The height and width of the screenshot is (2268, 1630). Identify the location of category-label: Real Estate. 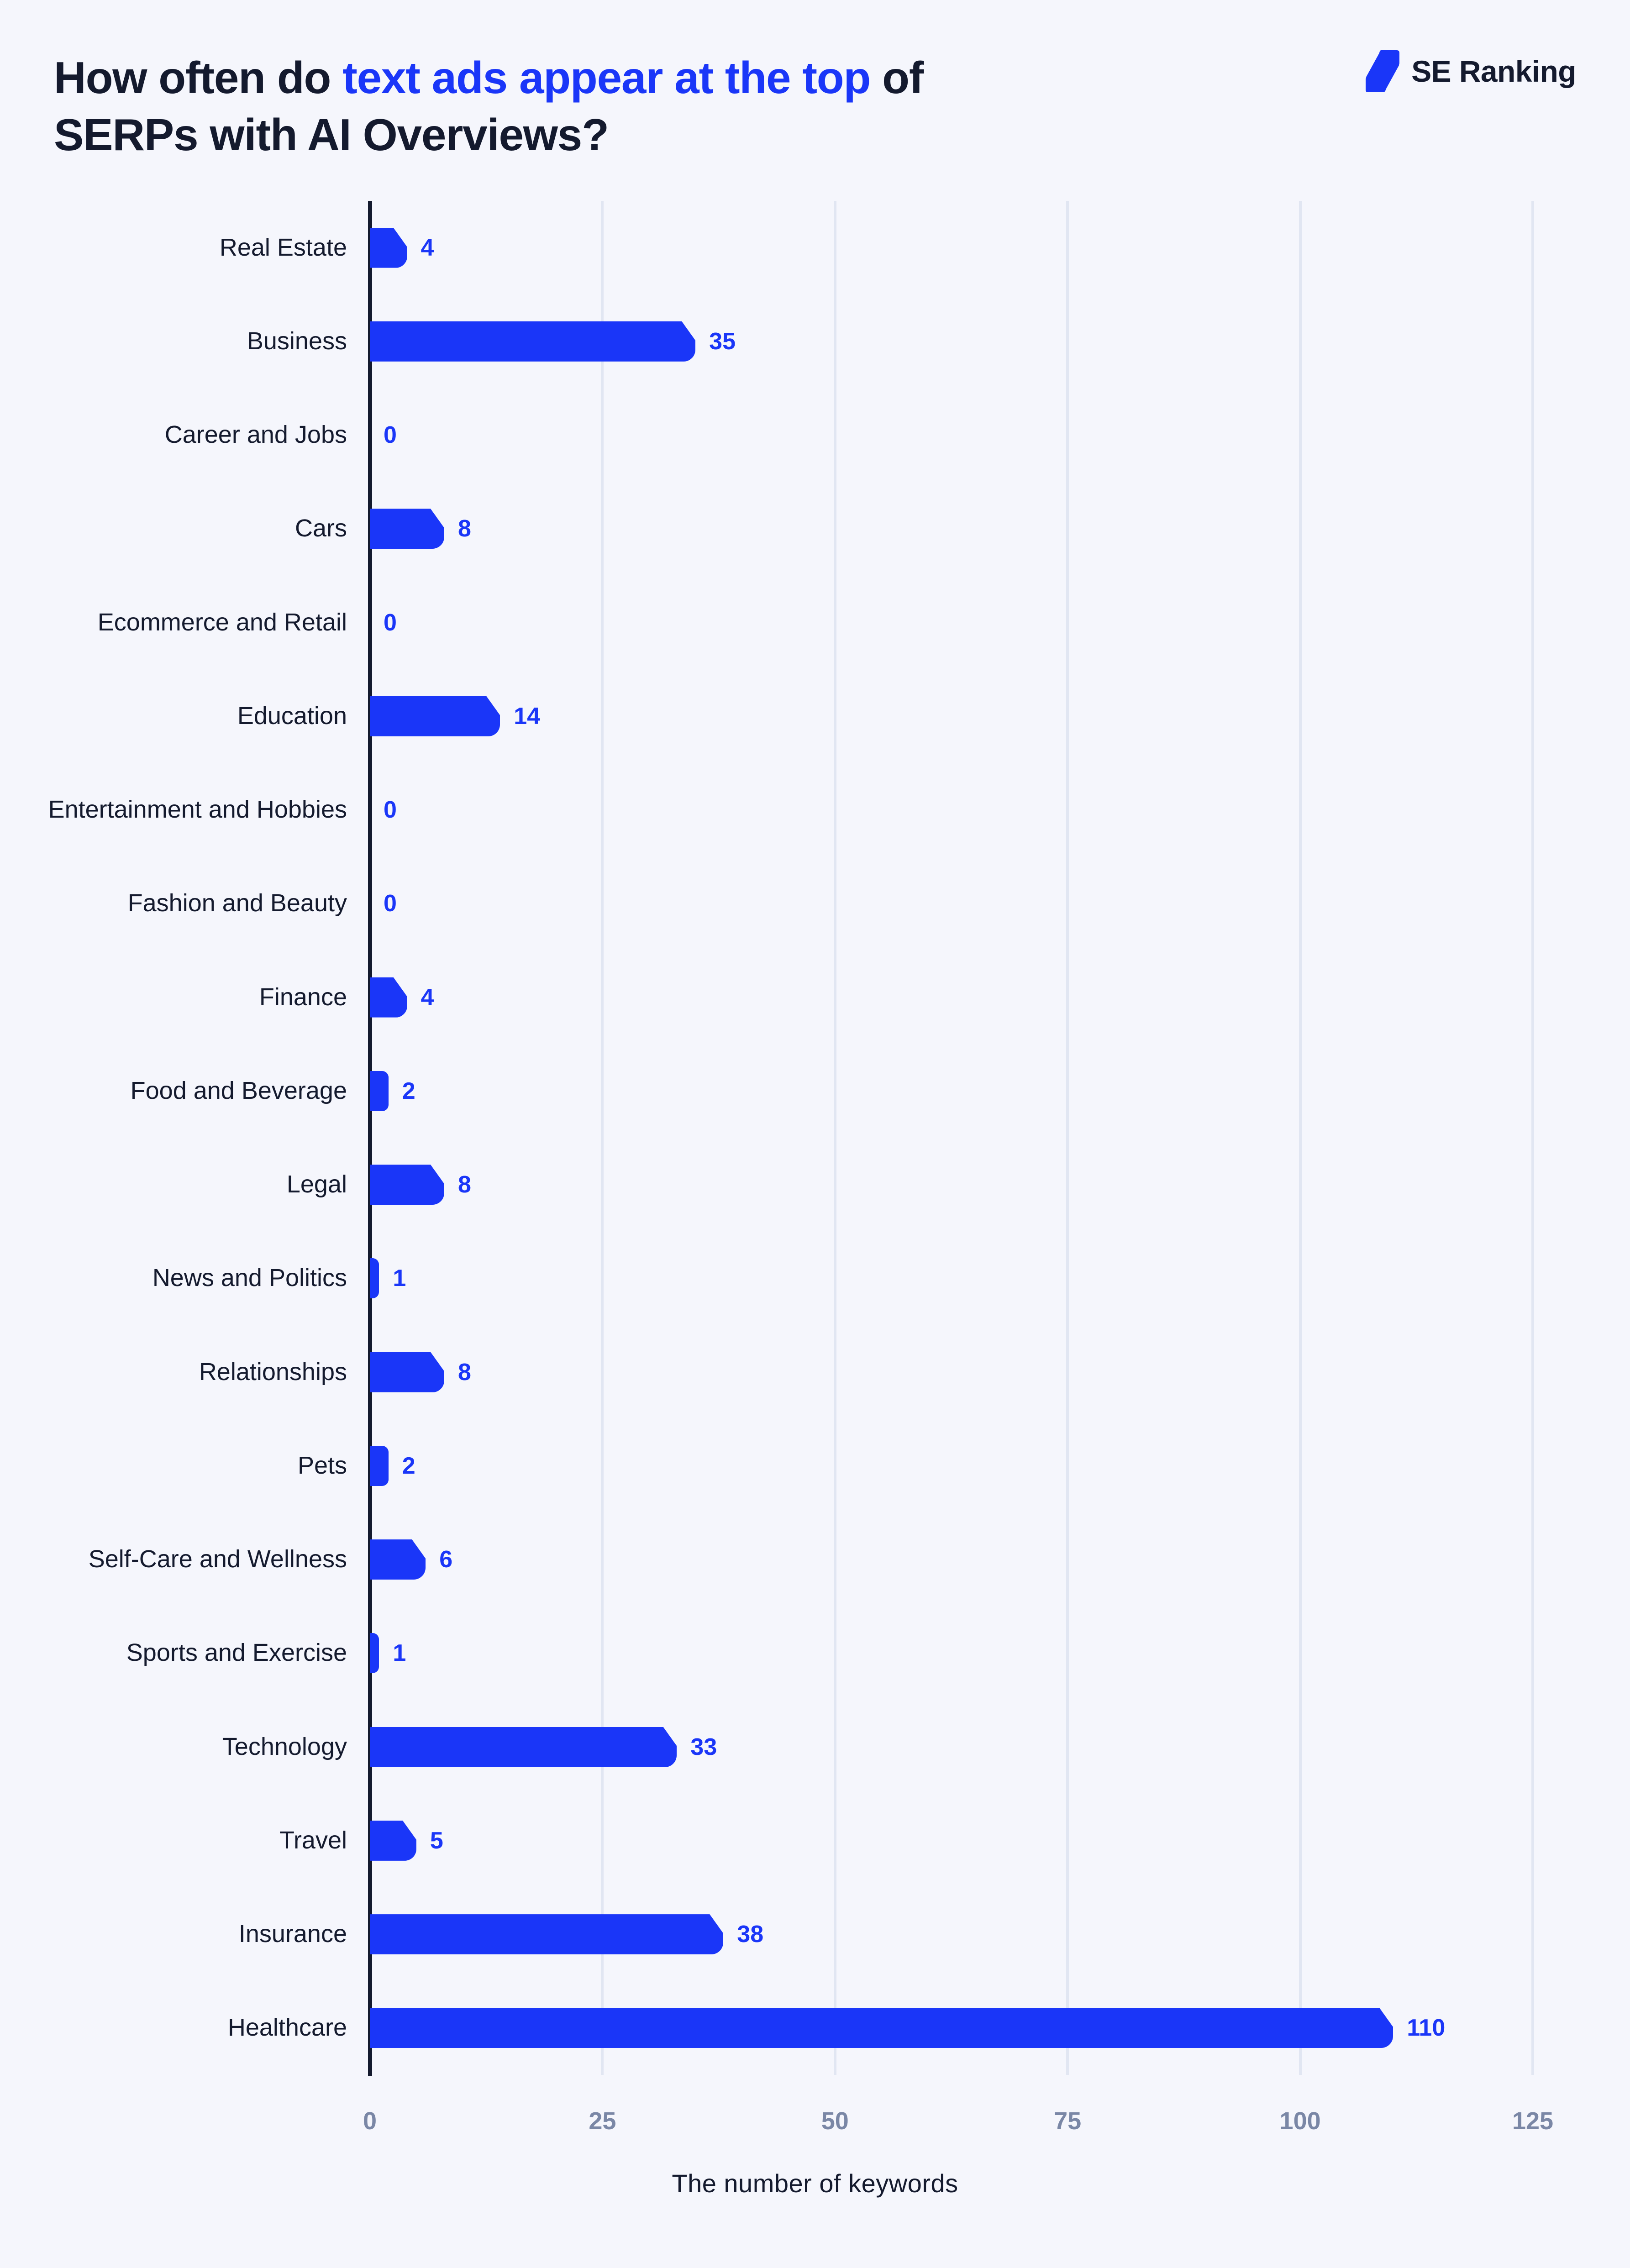
(283, 247).